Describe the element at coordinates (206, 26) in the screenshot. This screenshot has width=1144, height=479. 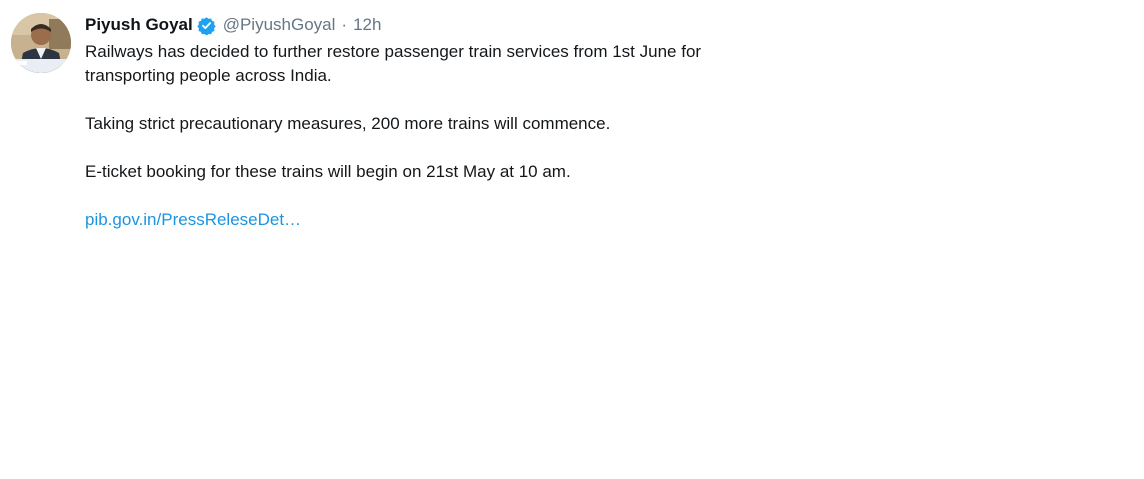
I see `verified-badge-icon` at that location.